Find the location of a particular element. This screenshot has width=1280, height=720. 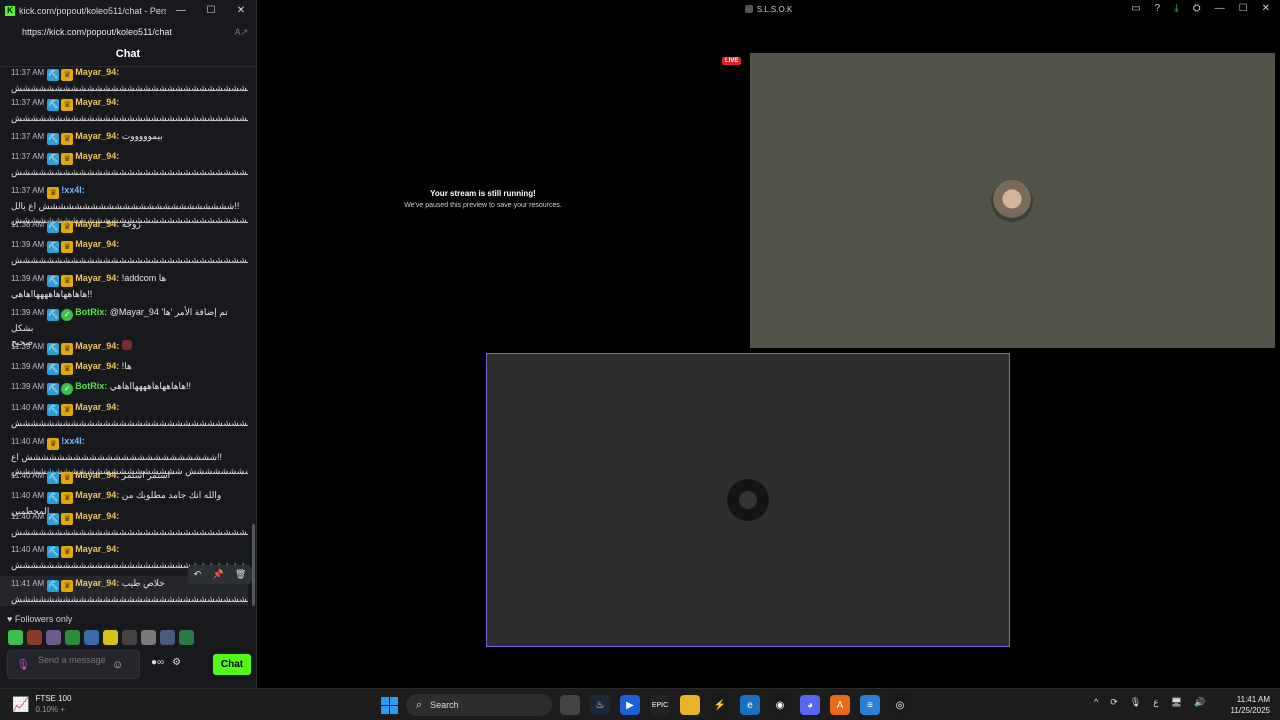

points-icon: ●∞ is located at coordinates (157, 662).